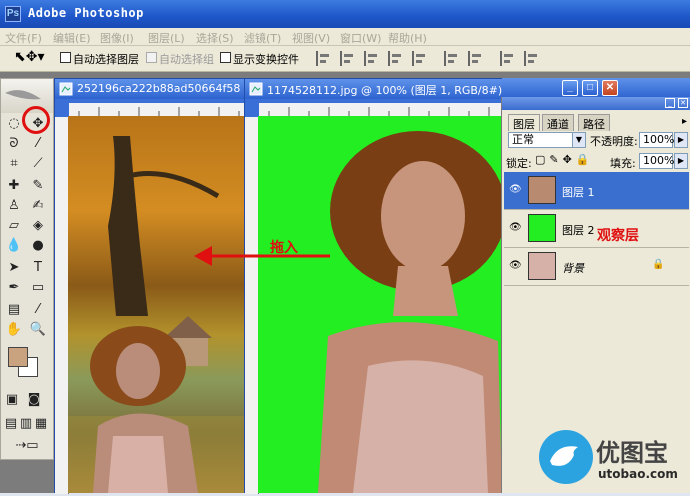 The height and width of the screenshot is (496, 690). What do you see at coordinates (38, 288) in the screenshot?
I see `shape-tool-icon: ▭` at bounding box center [38, 288].